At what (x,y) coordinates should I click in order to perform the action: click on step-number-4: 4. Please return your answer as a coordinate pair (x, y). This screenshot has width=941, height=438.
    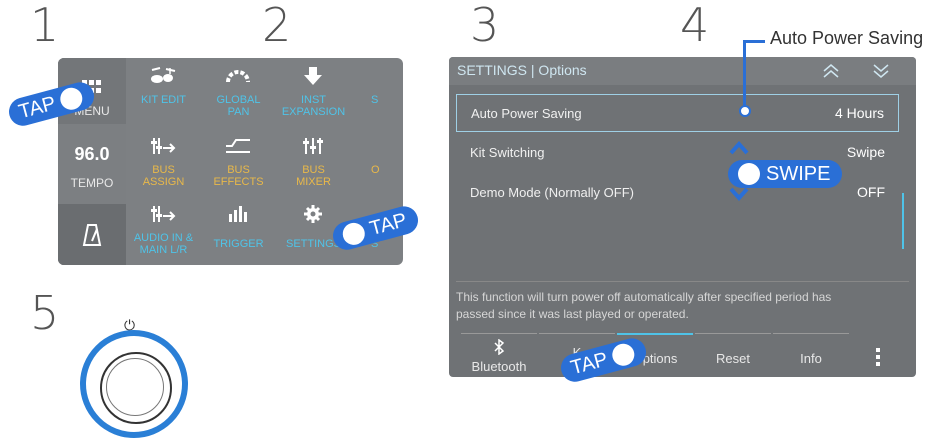
    Looking at the image, I should click on (695, 26).